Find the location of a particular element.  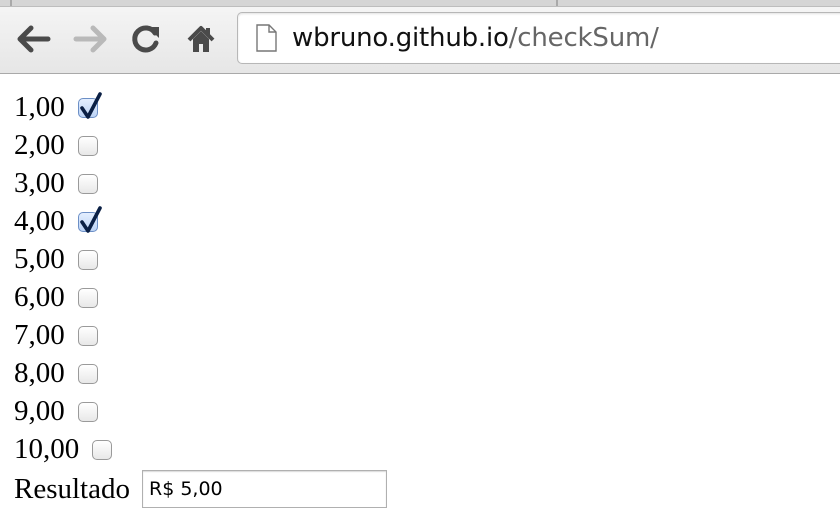

value-label: 10,00 is located at coordinates (47, 449).